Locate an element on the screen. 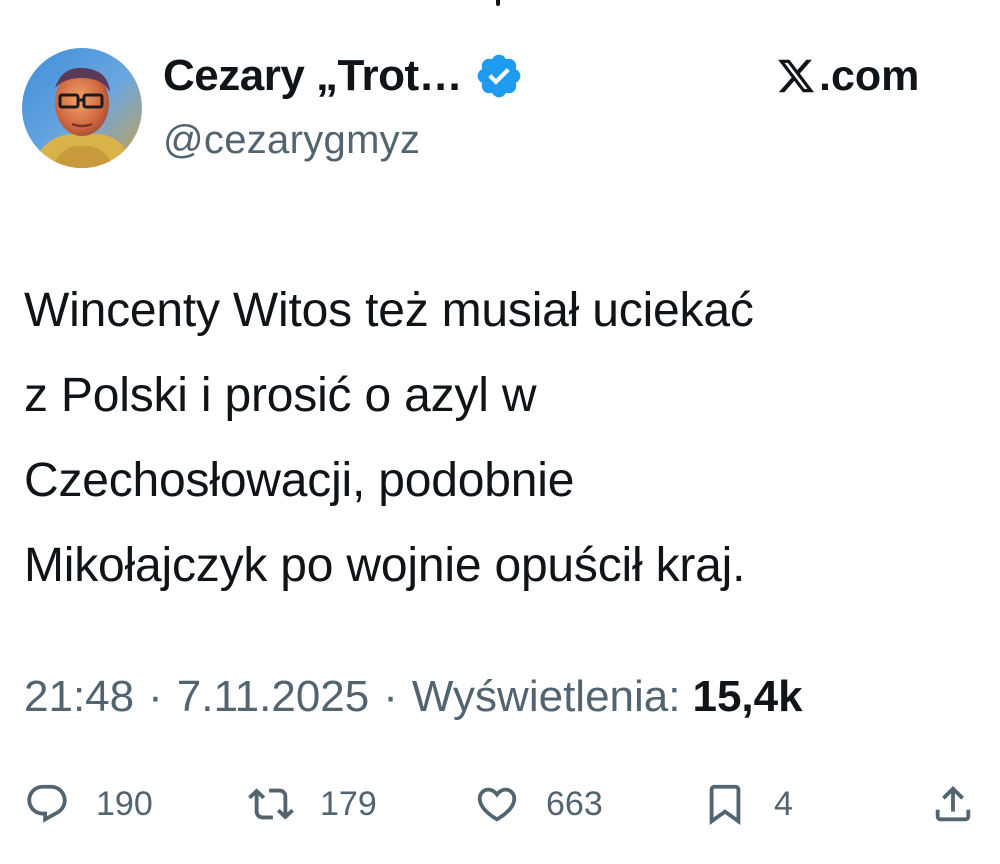  views-label: Wyświetlenia: is located at coordinates (546, 696).